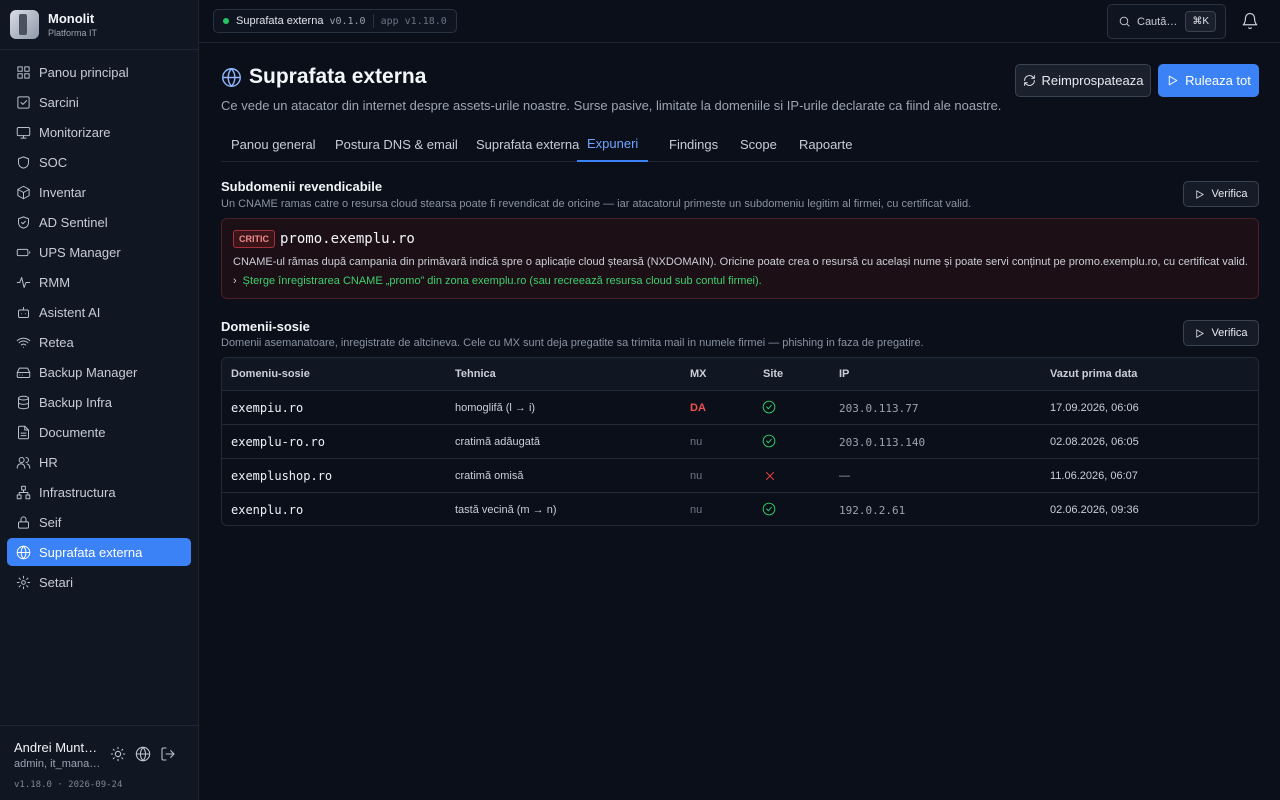 Image resolution: width=1280 pixels, height=800 pixels. Describe the element at coordinates (693, 144) in the screenshot. I see `tab-findings: Findings` at that location.